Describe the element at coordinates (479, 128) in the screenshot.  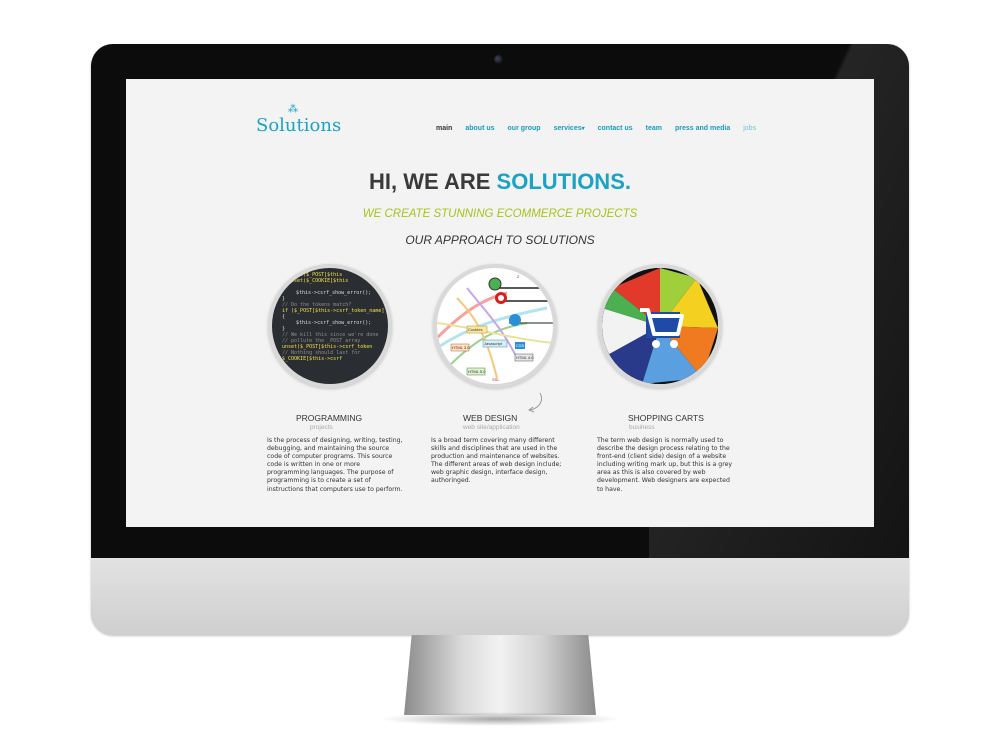
I see `nav-about-us: about us` at that location.